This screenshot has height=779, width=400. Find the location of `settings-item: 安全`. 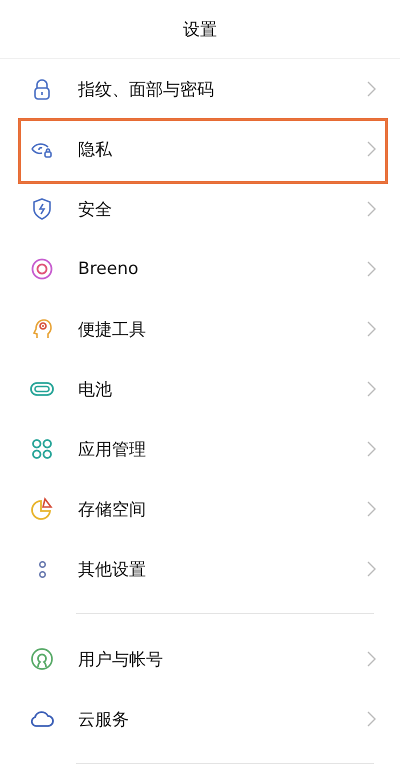

settings-item: 安全 is located at coordinates (200, 209).